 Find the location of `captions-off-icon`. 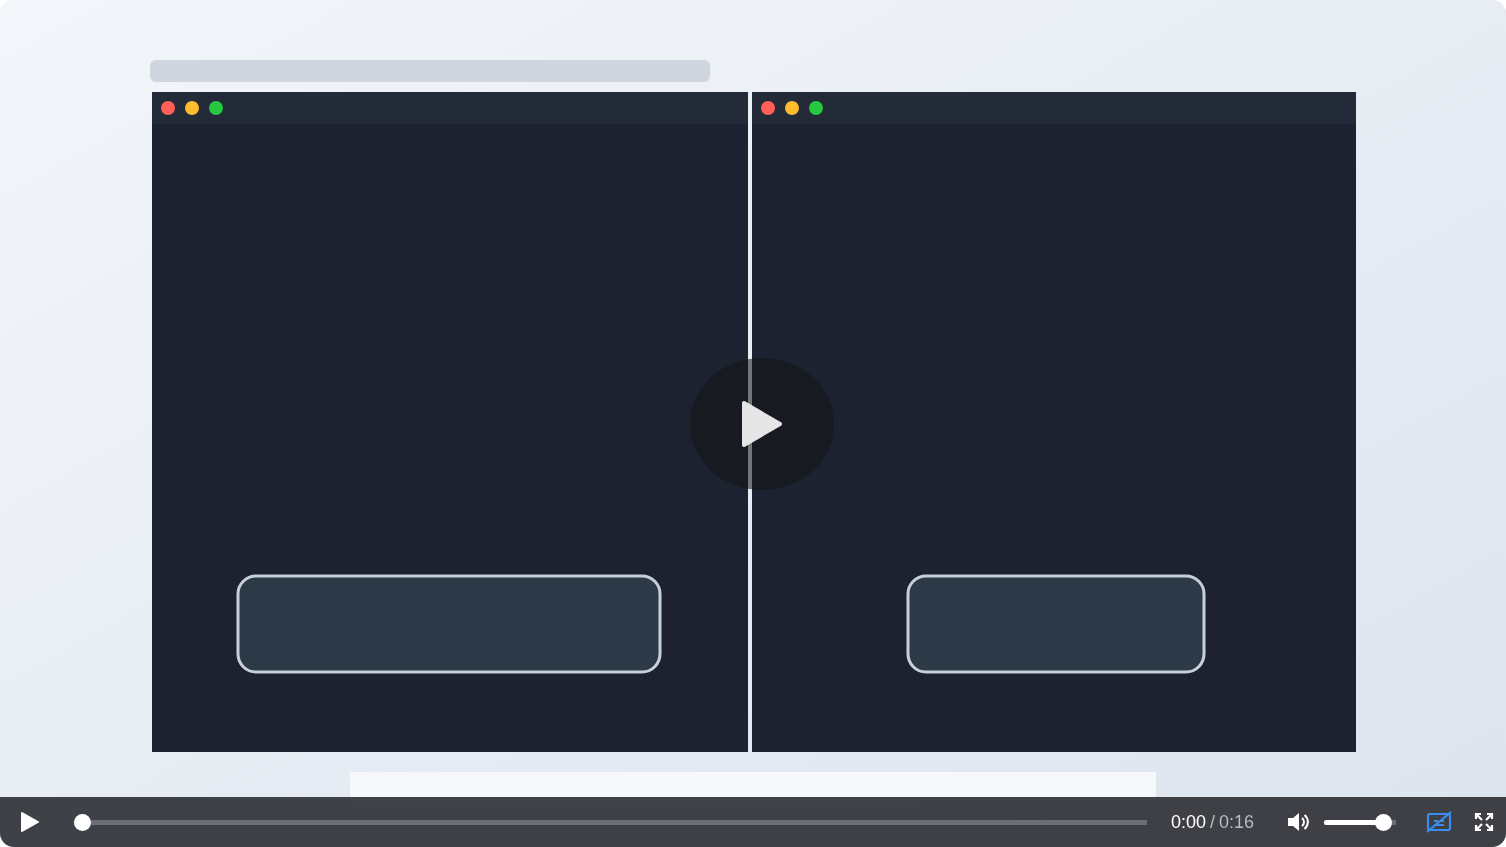

captions-off-icon is located at coordinates (1439, 822).